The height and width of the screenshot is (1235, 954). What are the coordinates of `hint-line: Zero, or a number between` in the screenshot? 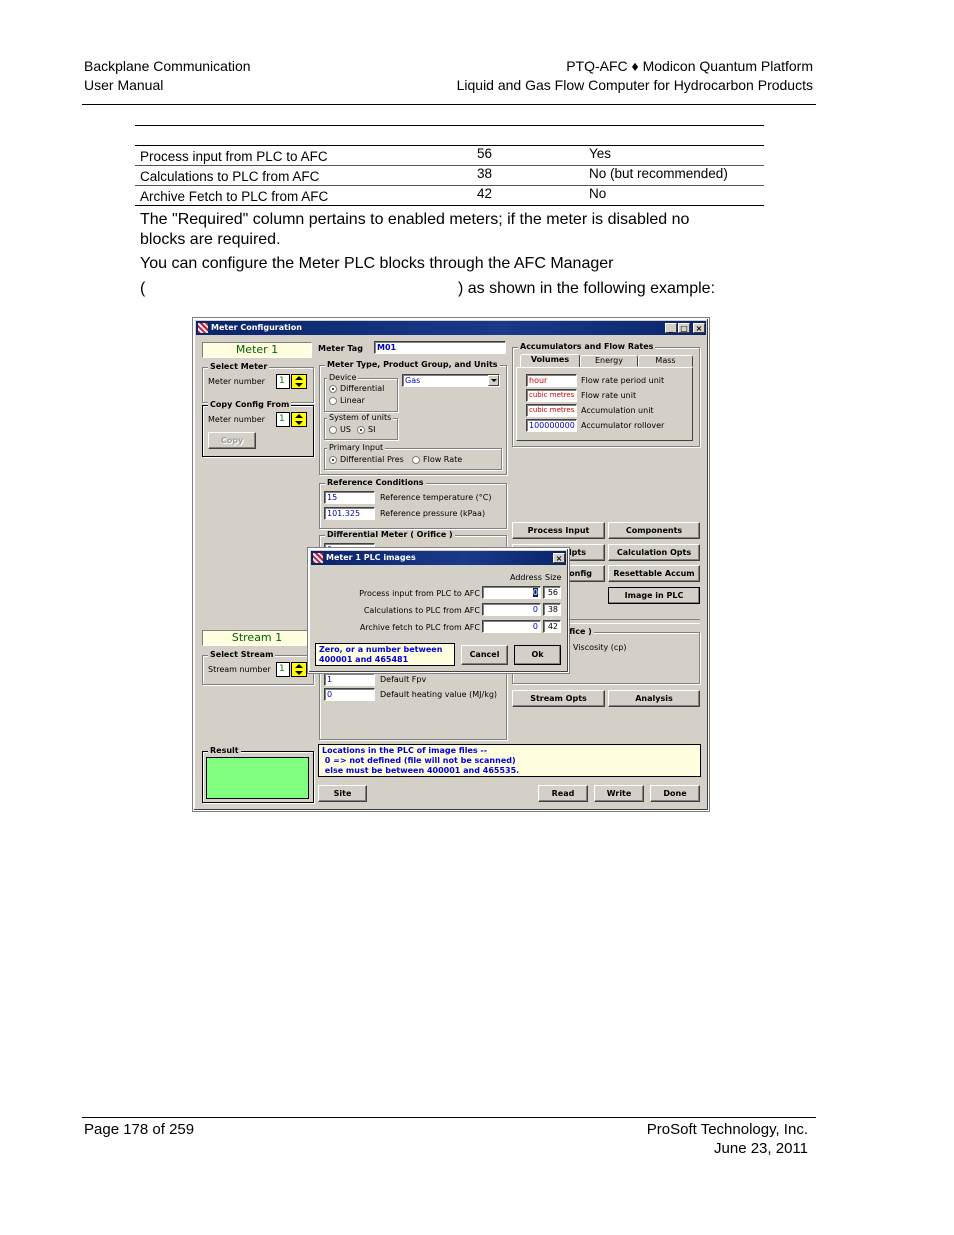 It's located at (381, 649).